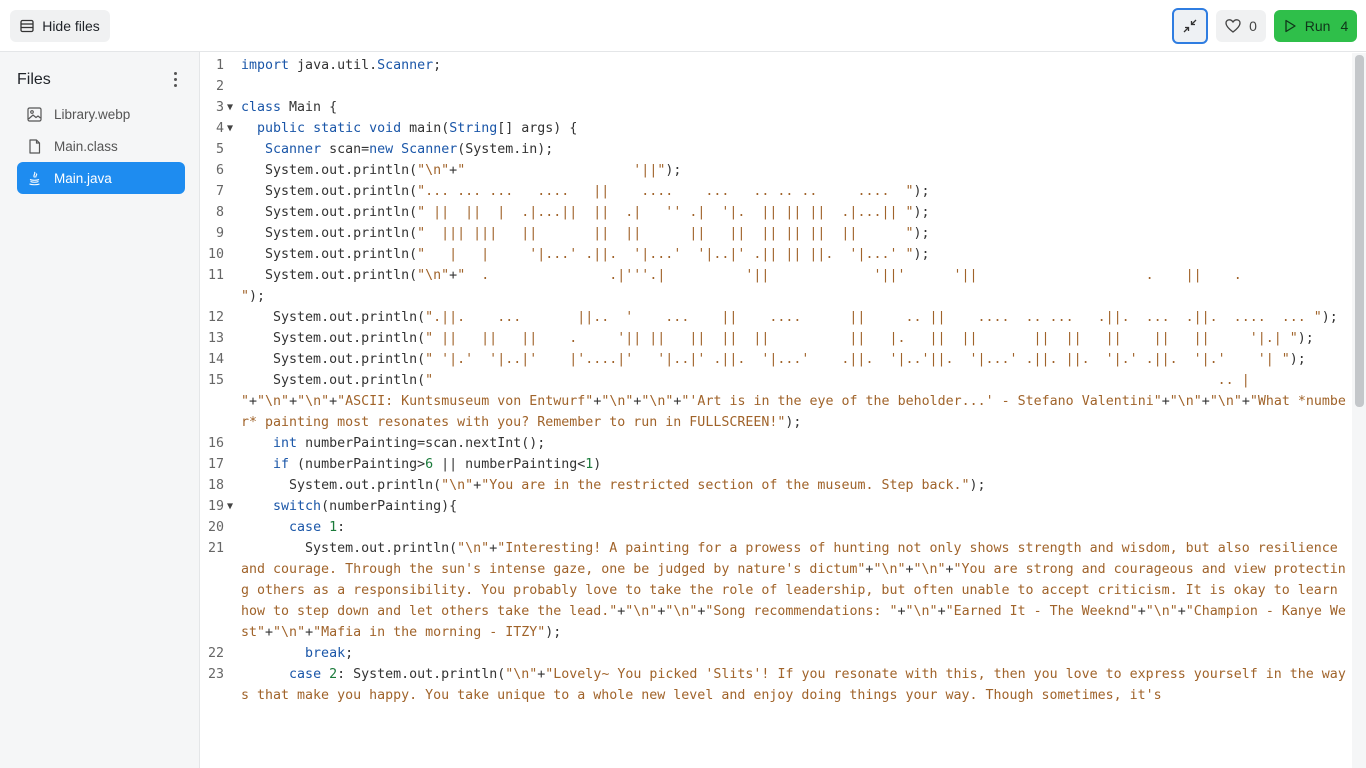  I want to click on code-line: 22 break;, so click(776, 653).